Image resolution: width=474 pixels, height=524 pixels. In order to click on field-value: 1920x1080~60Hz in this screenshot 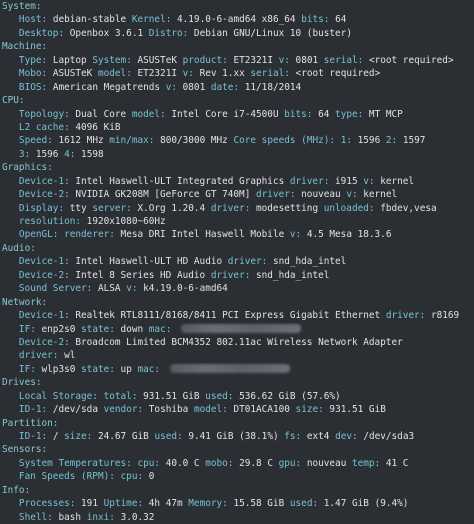, I will do `click(126, 221)`.